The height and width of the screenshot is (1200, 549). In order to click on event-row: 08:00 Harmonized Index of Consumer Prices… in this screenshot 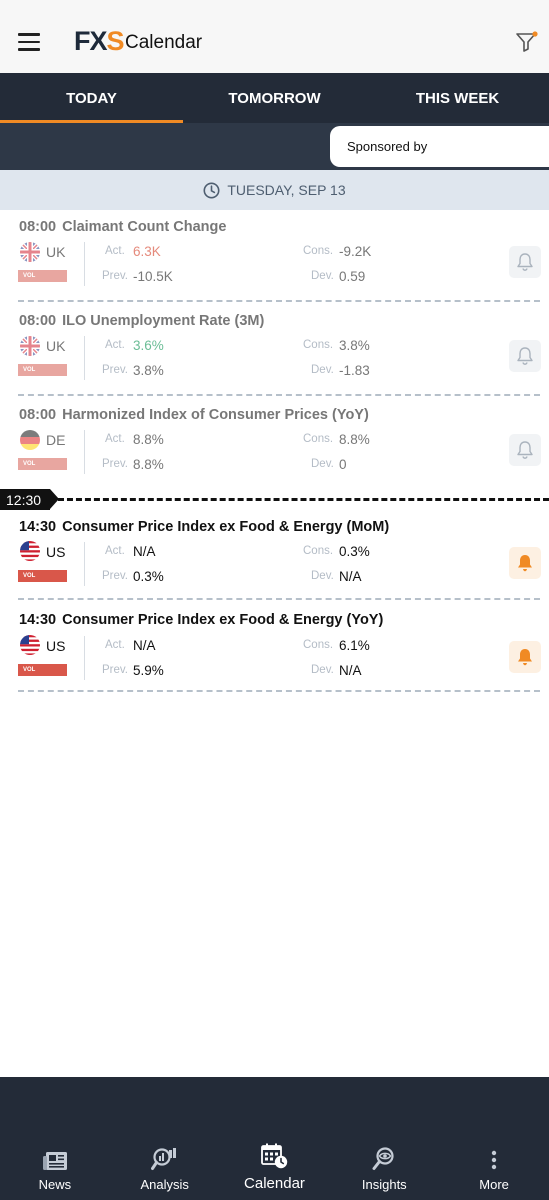, I will do `click(274, 443)`.